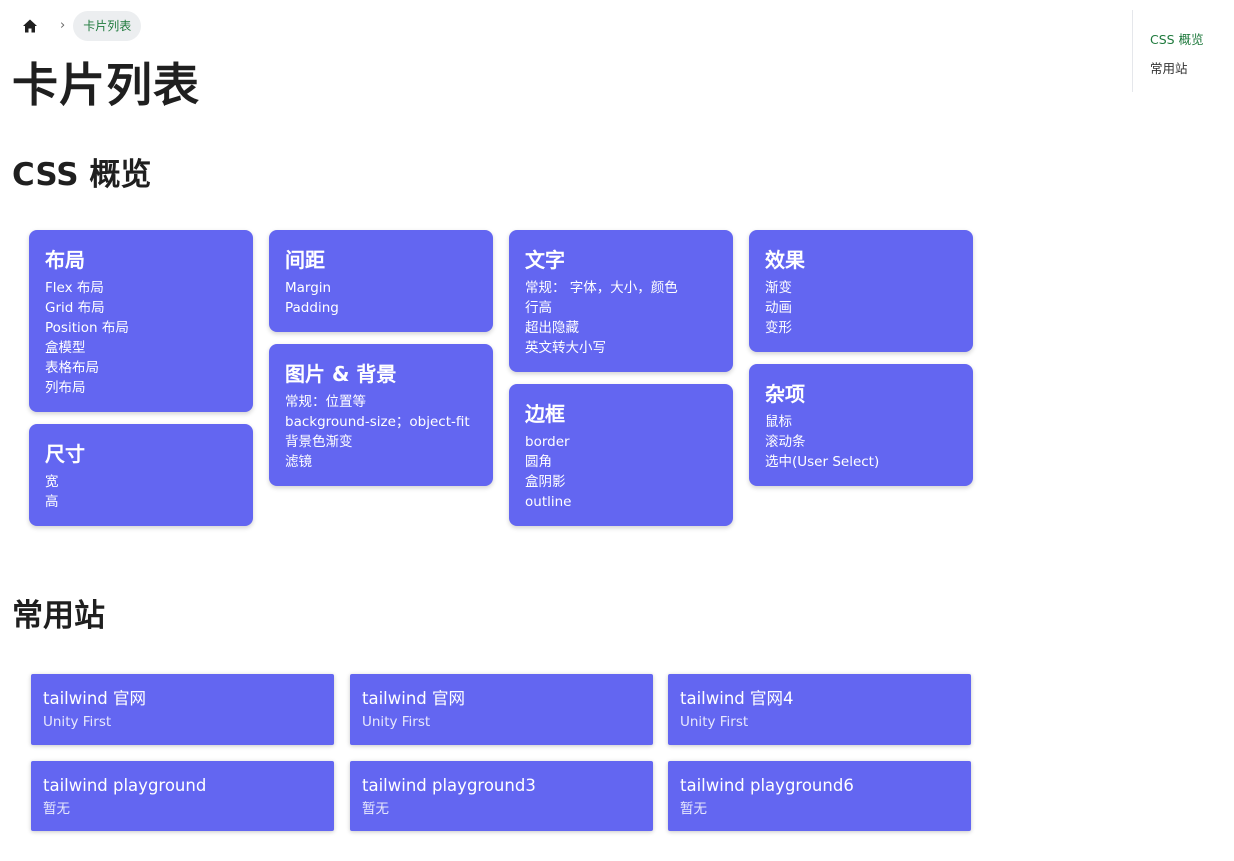 This screenshot has height=861, width=1234. What do you see at coordinates (305, 260) in the screenshot?
I see `card-title: 间距` at bounding box center [305, 260].